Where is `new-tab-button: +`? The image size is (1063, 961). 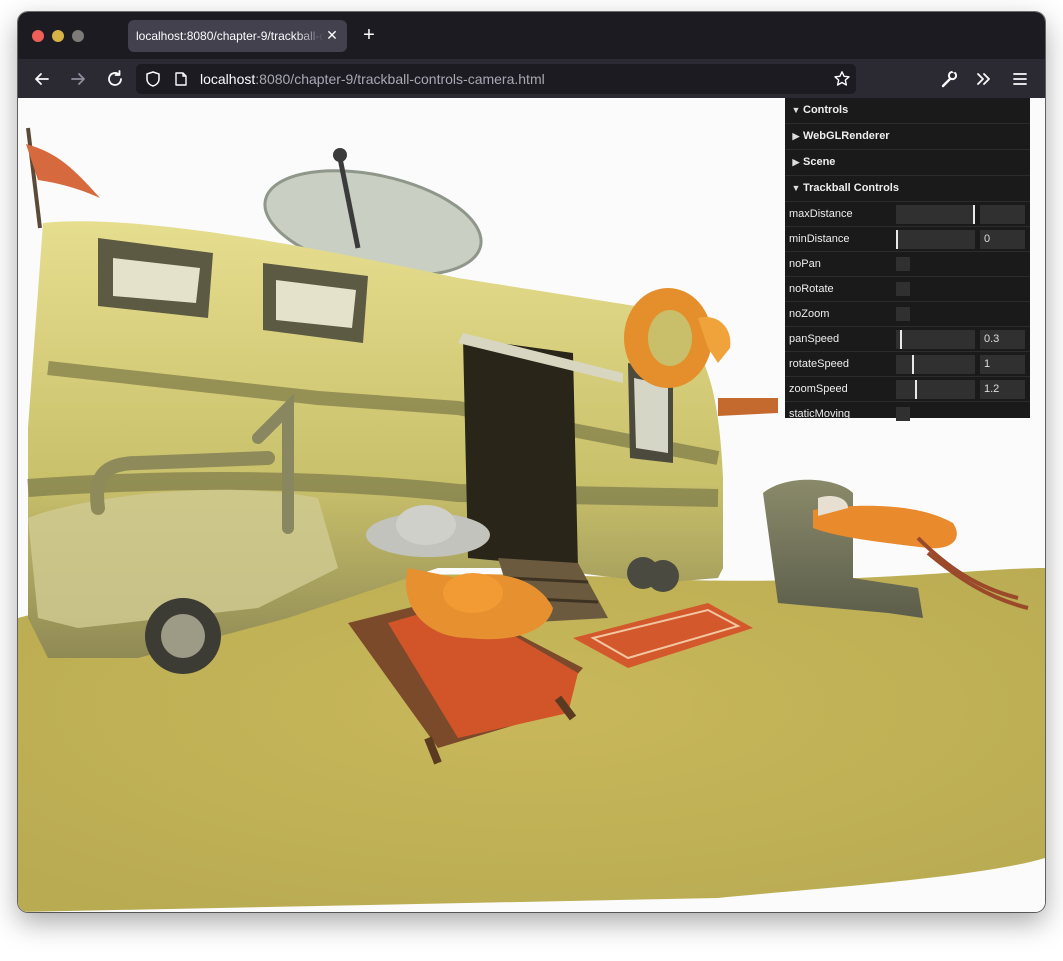 new-tab-button: + is located at coordinates (369, 36).